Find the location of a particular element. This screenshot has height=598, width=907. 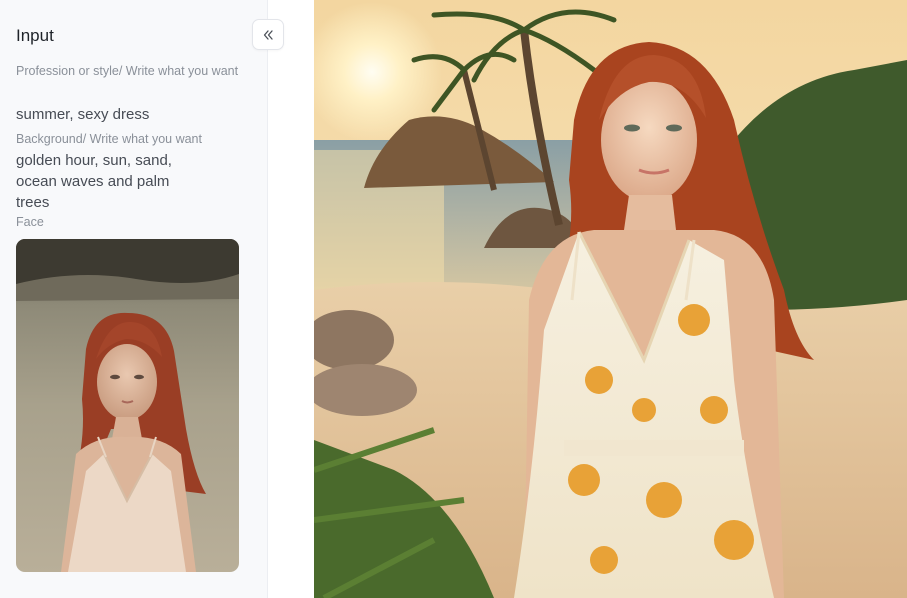

profession-label: Profession or style/ Write what you want is located at coordinates (127, 71).